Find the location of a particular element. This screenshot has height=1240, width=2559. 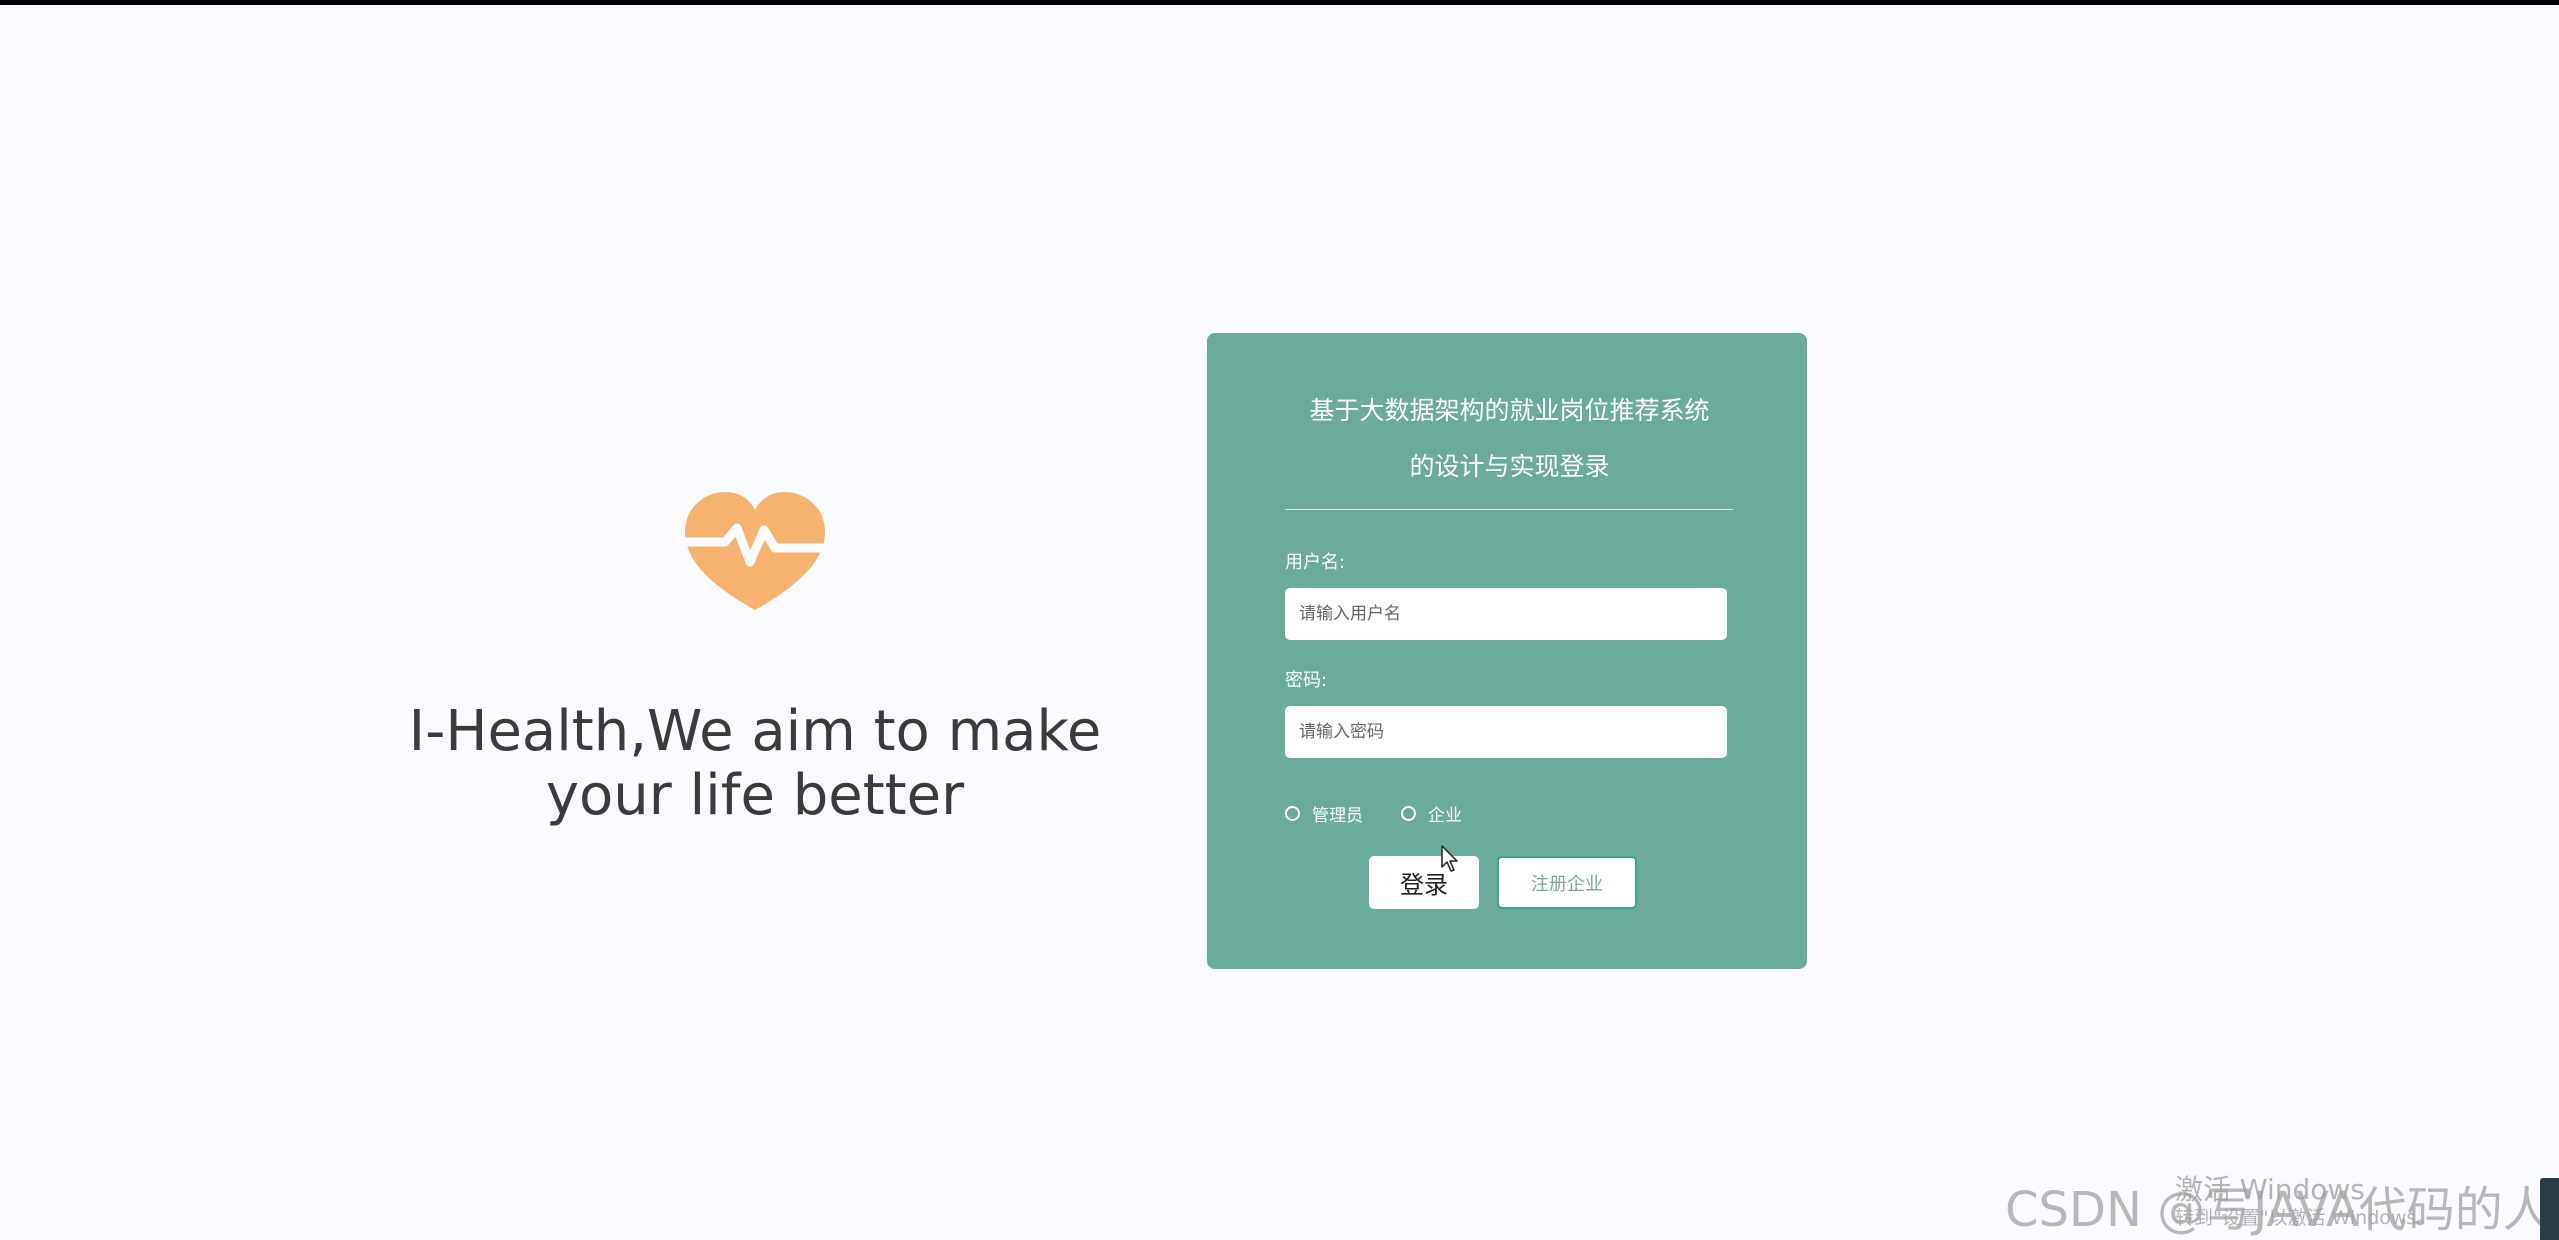

login-title: 基于大数据架构的就业岗位推荐系统 的设计与实现登录 is located at coordinates (1509, 439).